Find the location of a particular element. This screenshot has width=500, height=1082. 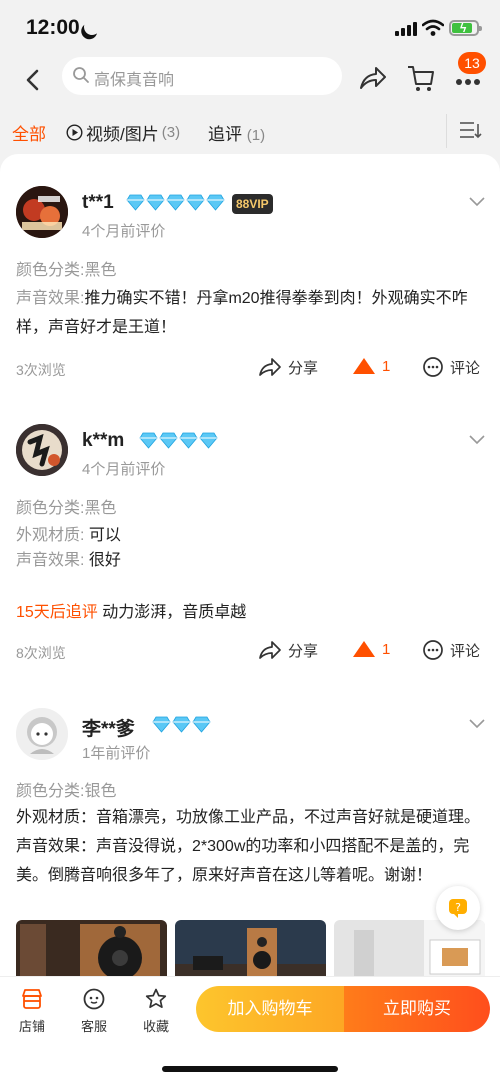

play-icon is located at coordinates (74, 132).